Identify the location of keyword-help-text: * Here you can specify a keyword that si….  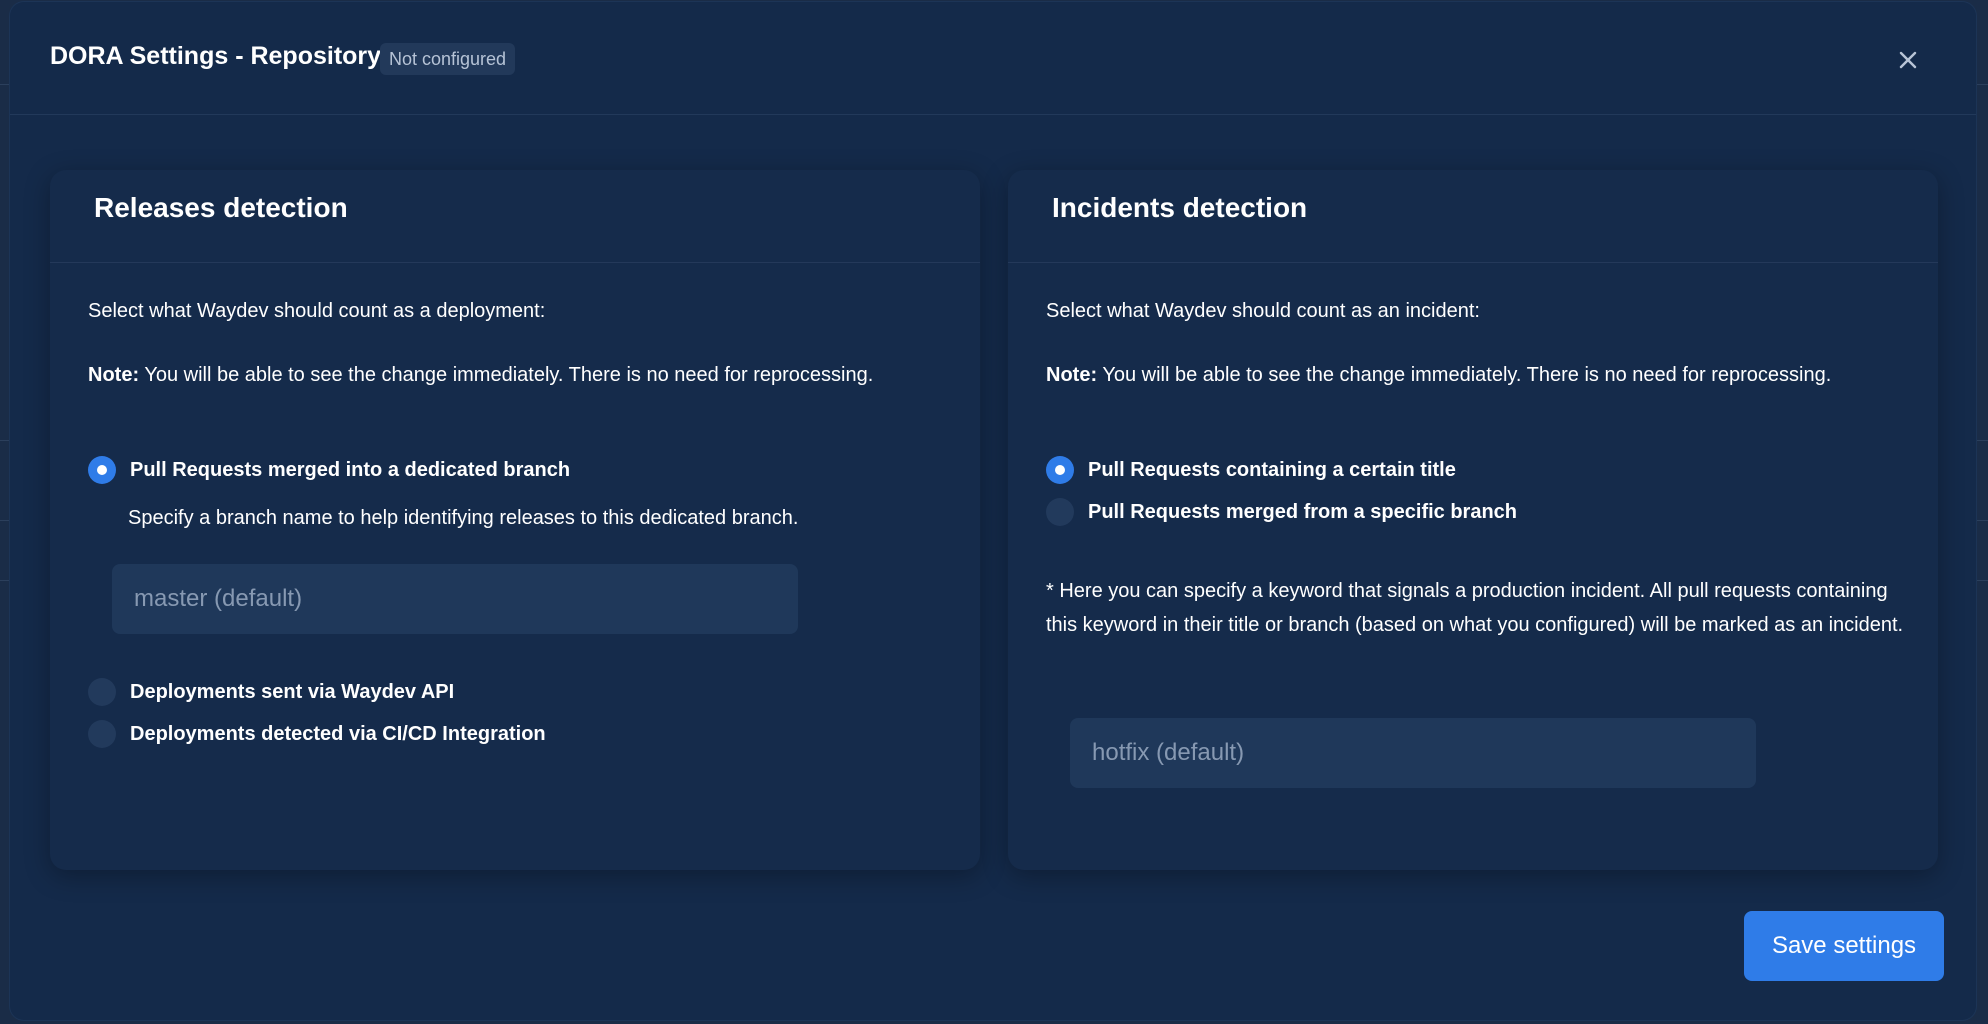
(1475, 608).